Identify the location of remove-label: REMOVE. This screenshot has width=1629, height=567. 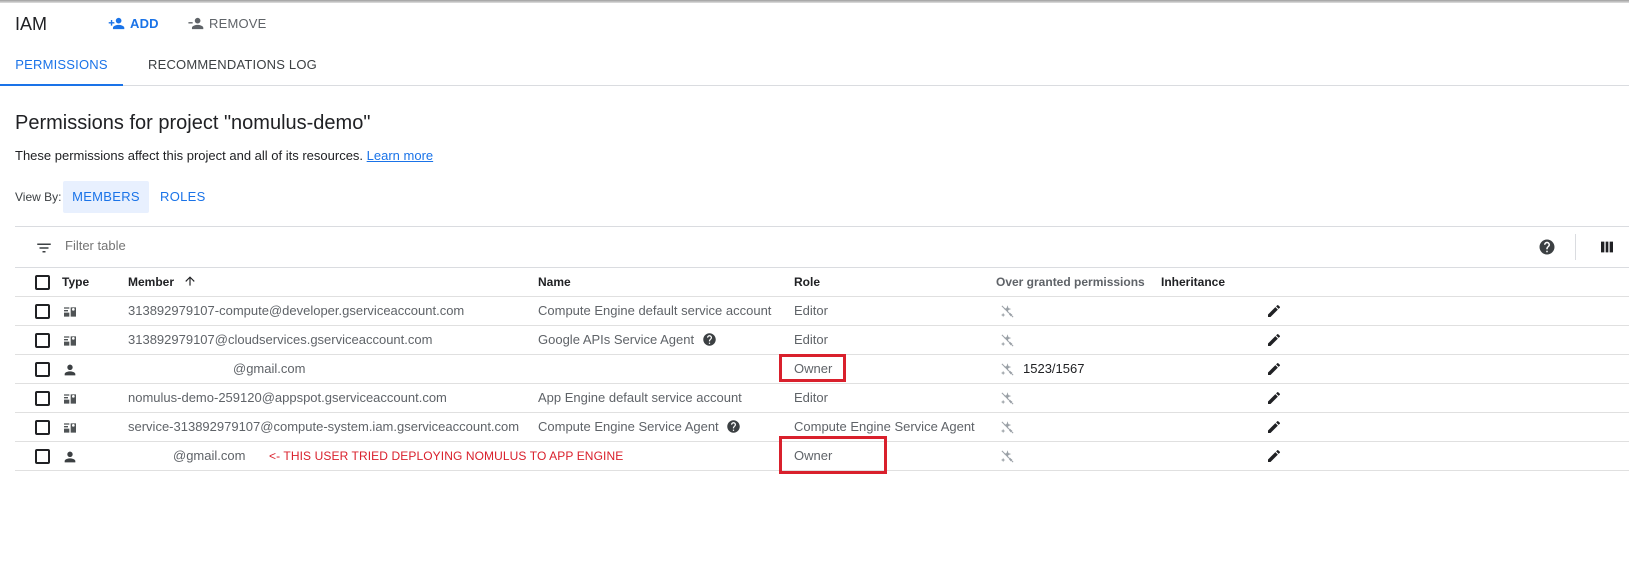
(238, 23).